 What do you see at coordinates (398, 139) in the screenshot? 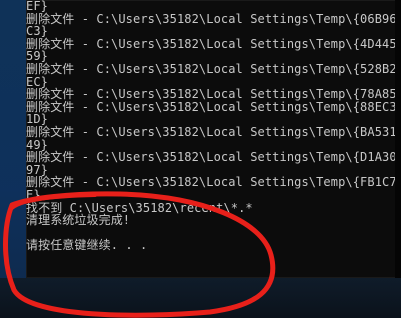
I see `window-edge` at bounding box center [398, 139].